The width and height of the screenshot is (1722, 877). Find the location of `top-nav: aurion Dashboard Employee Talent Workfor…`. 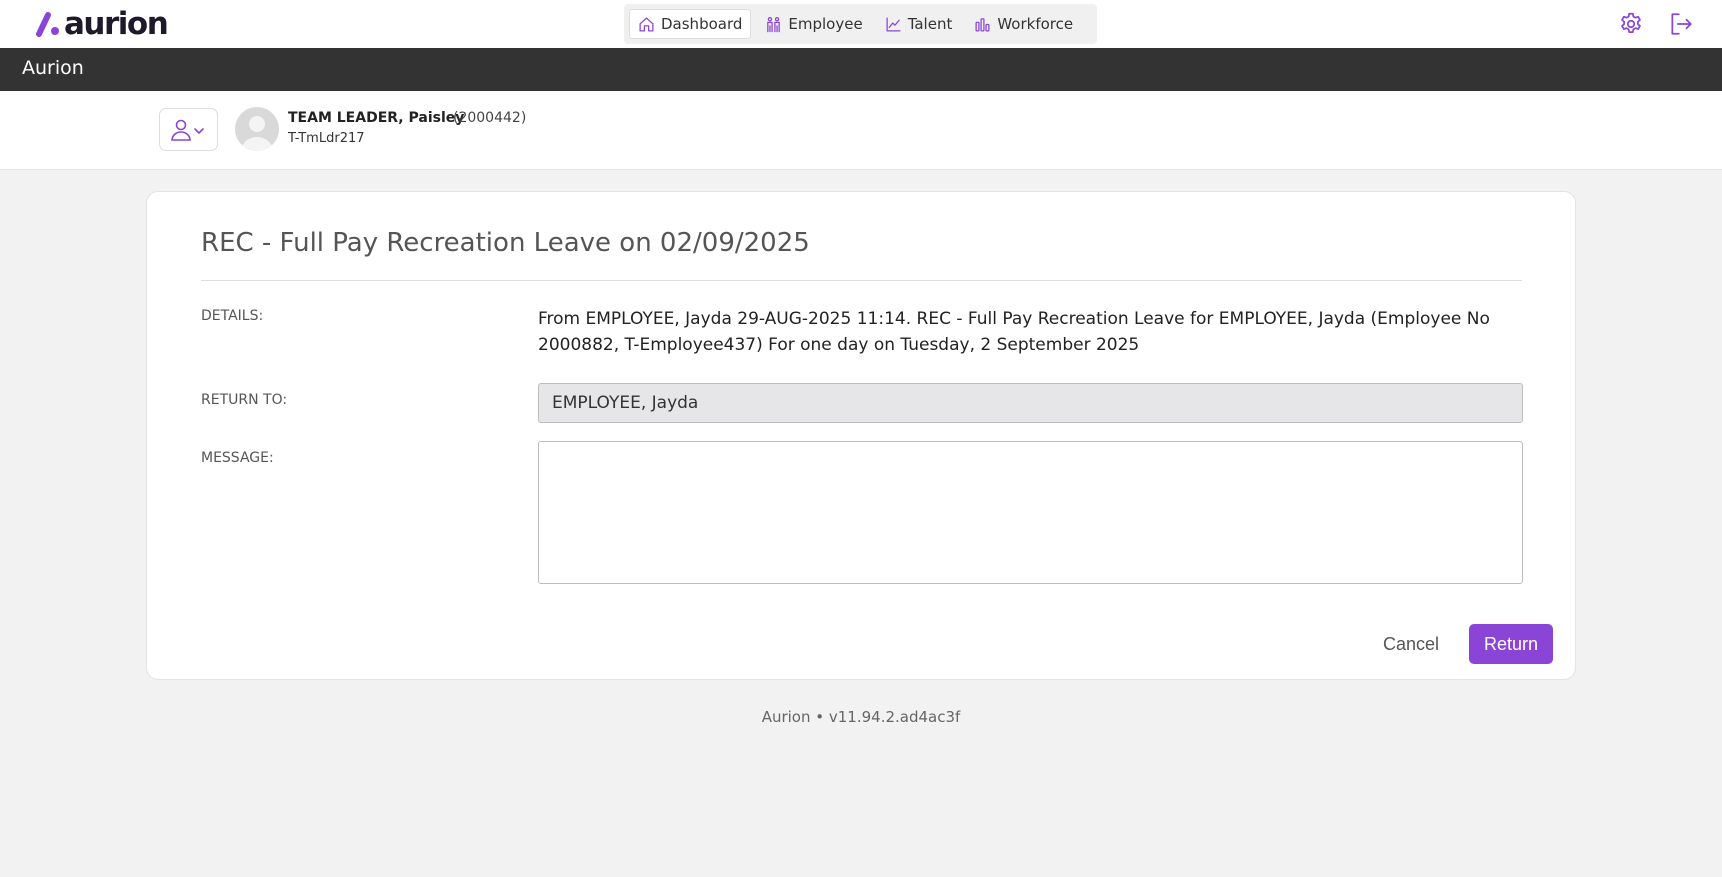

top-nav: aurion Dashboard Employee Talent Workfor… is located at coordinates (861, 24).